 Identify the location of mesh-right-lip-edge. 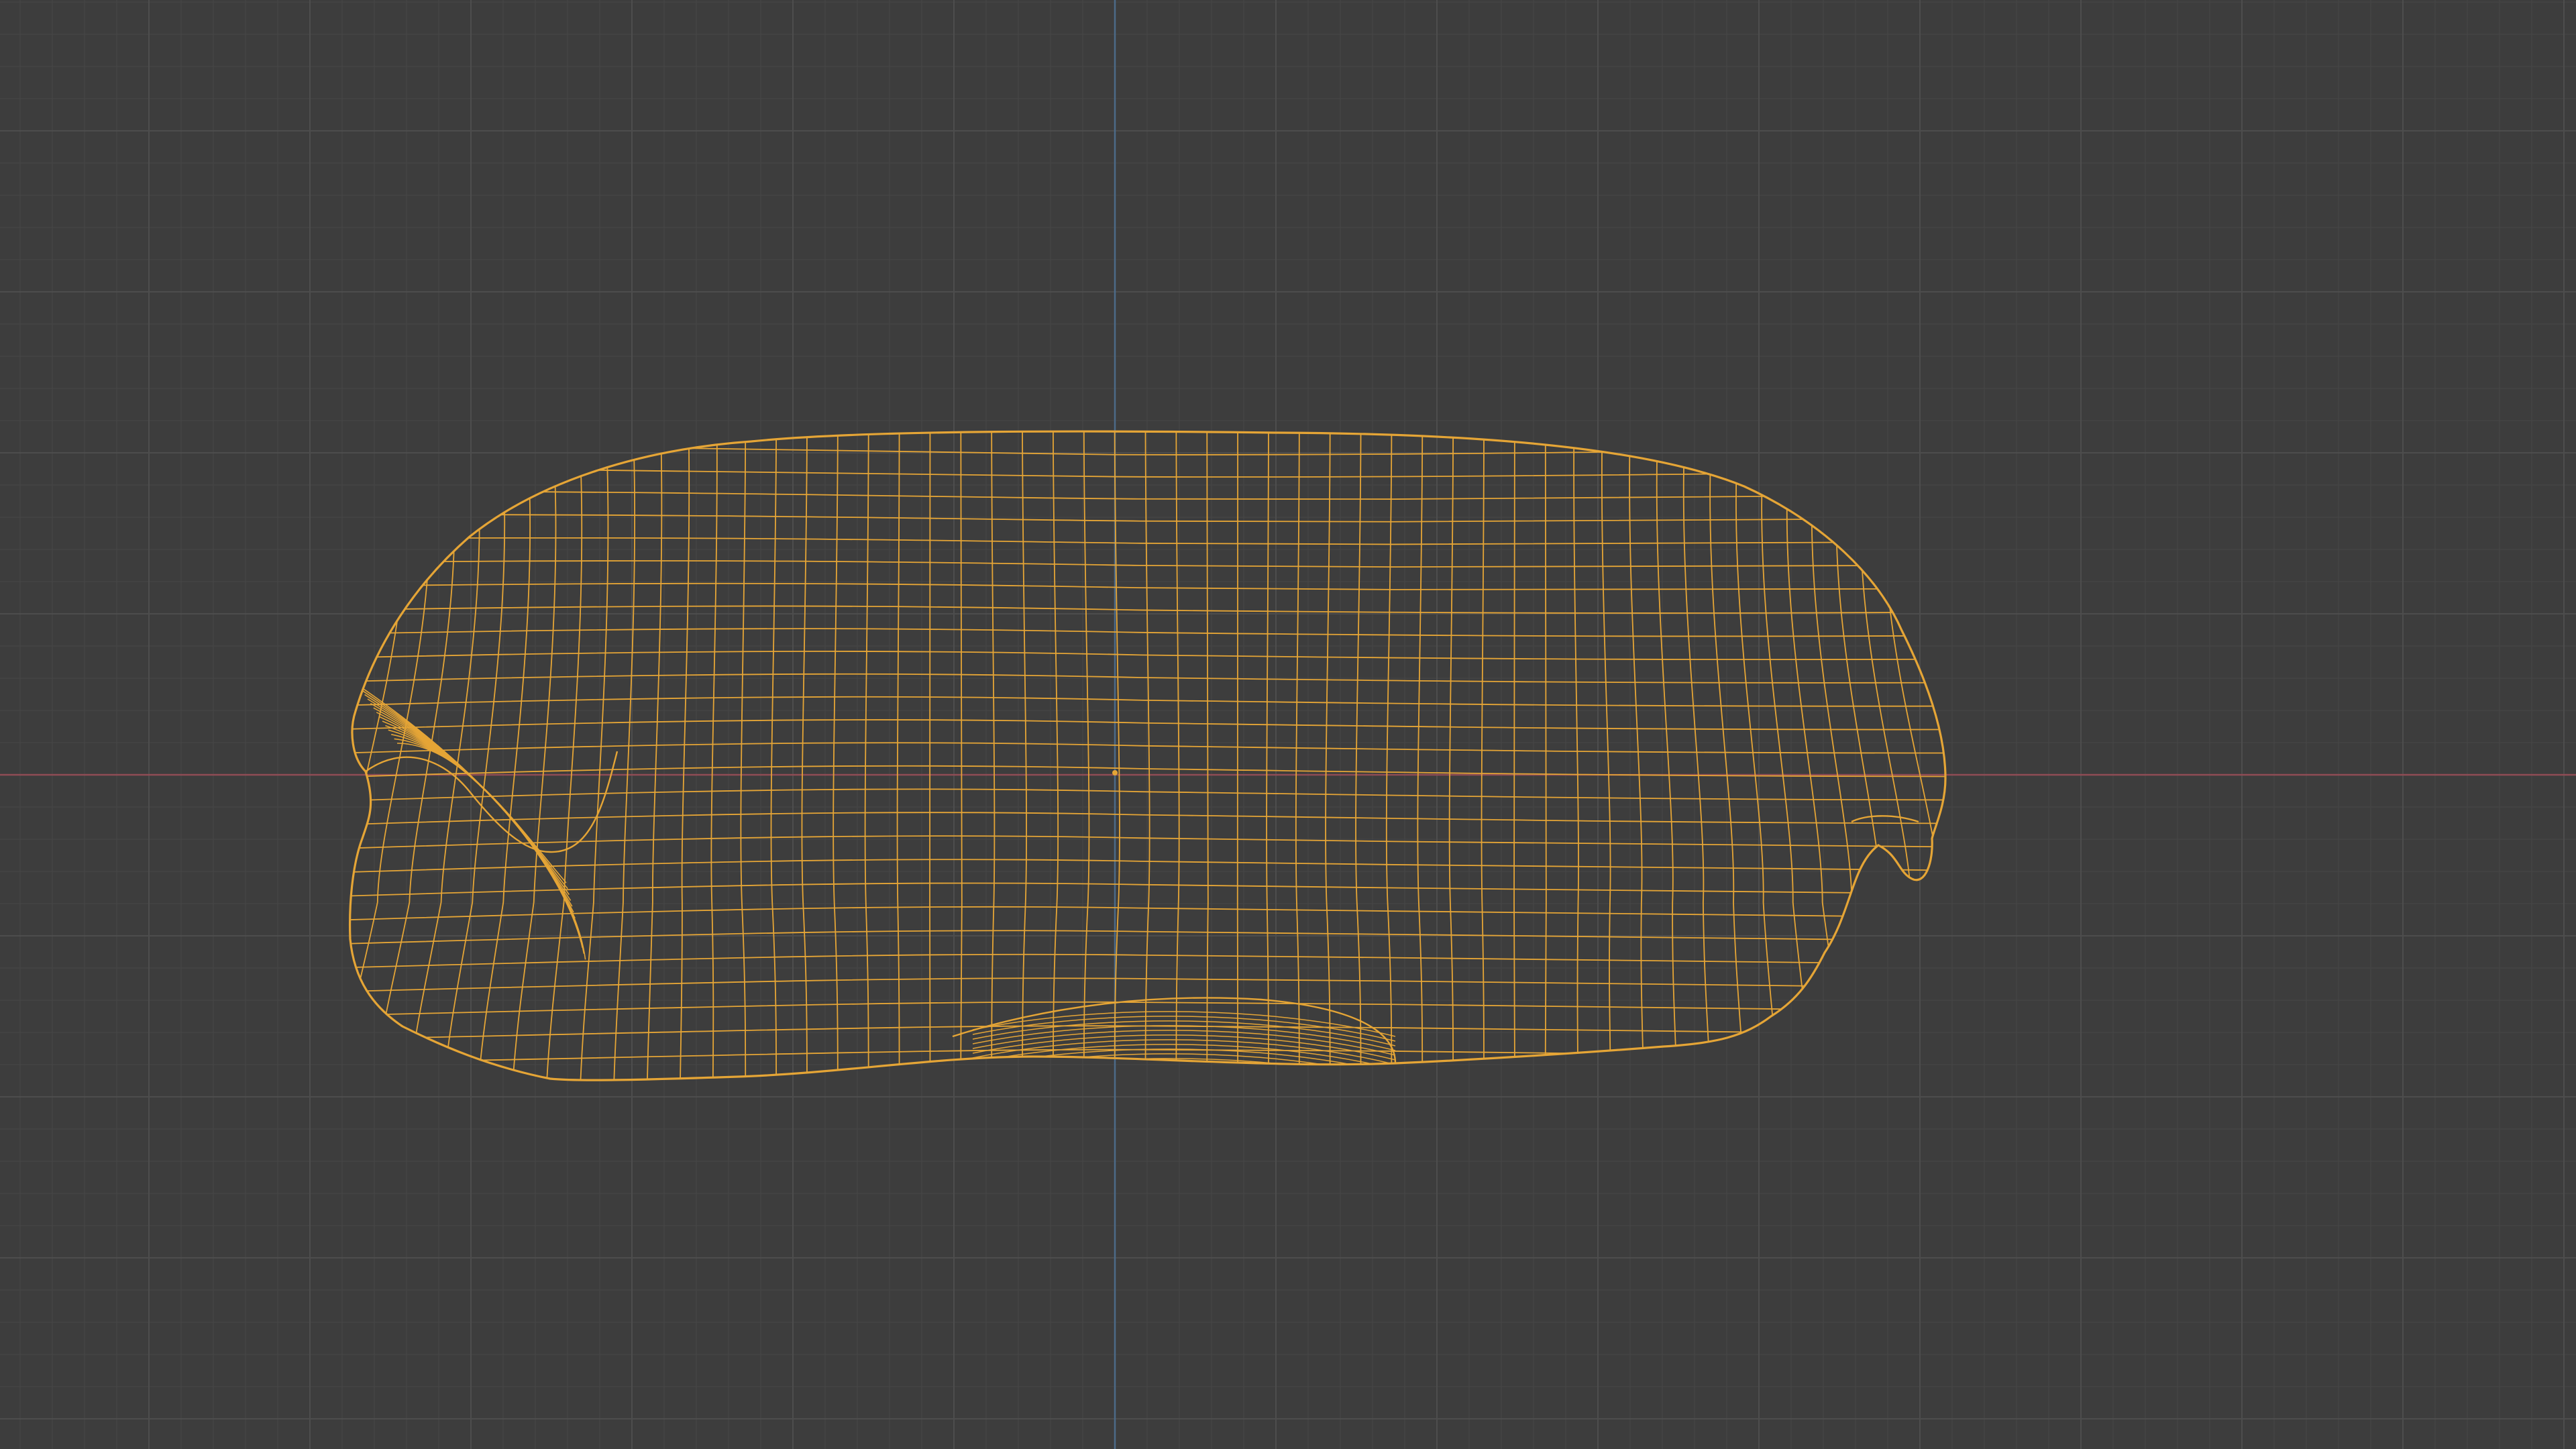
(1885, 819).